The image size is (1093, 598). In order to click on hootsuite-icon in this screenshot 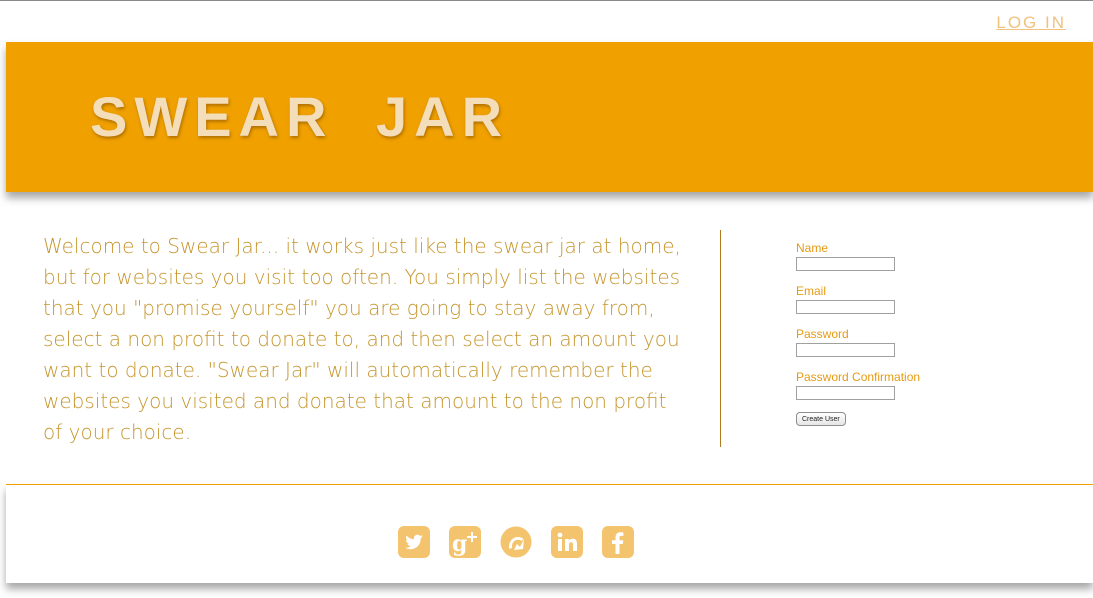, I will do `click(516, 542)`.